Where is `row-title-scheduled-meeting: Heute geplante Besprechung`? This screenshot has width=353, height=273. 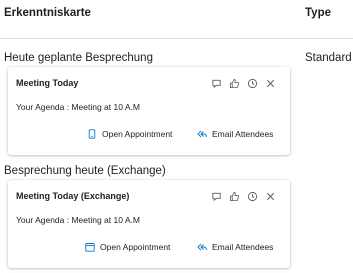 row-title-scheduled-meeting: Heute geplante Besprechung is located at coordinates (78, 58).